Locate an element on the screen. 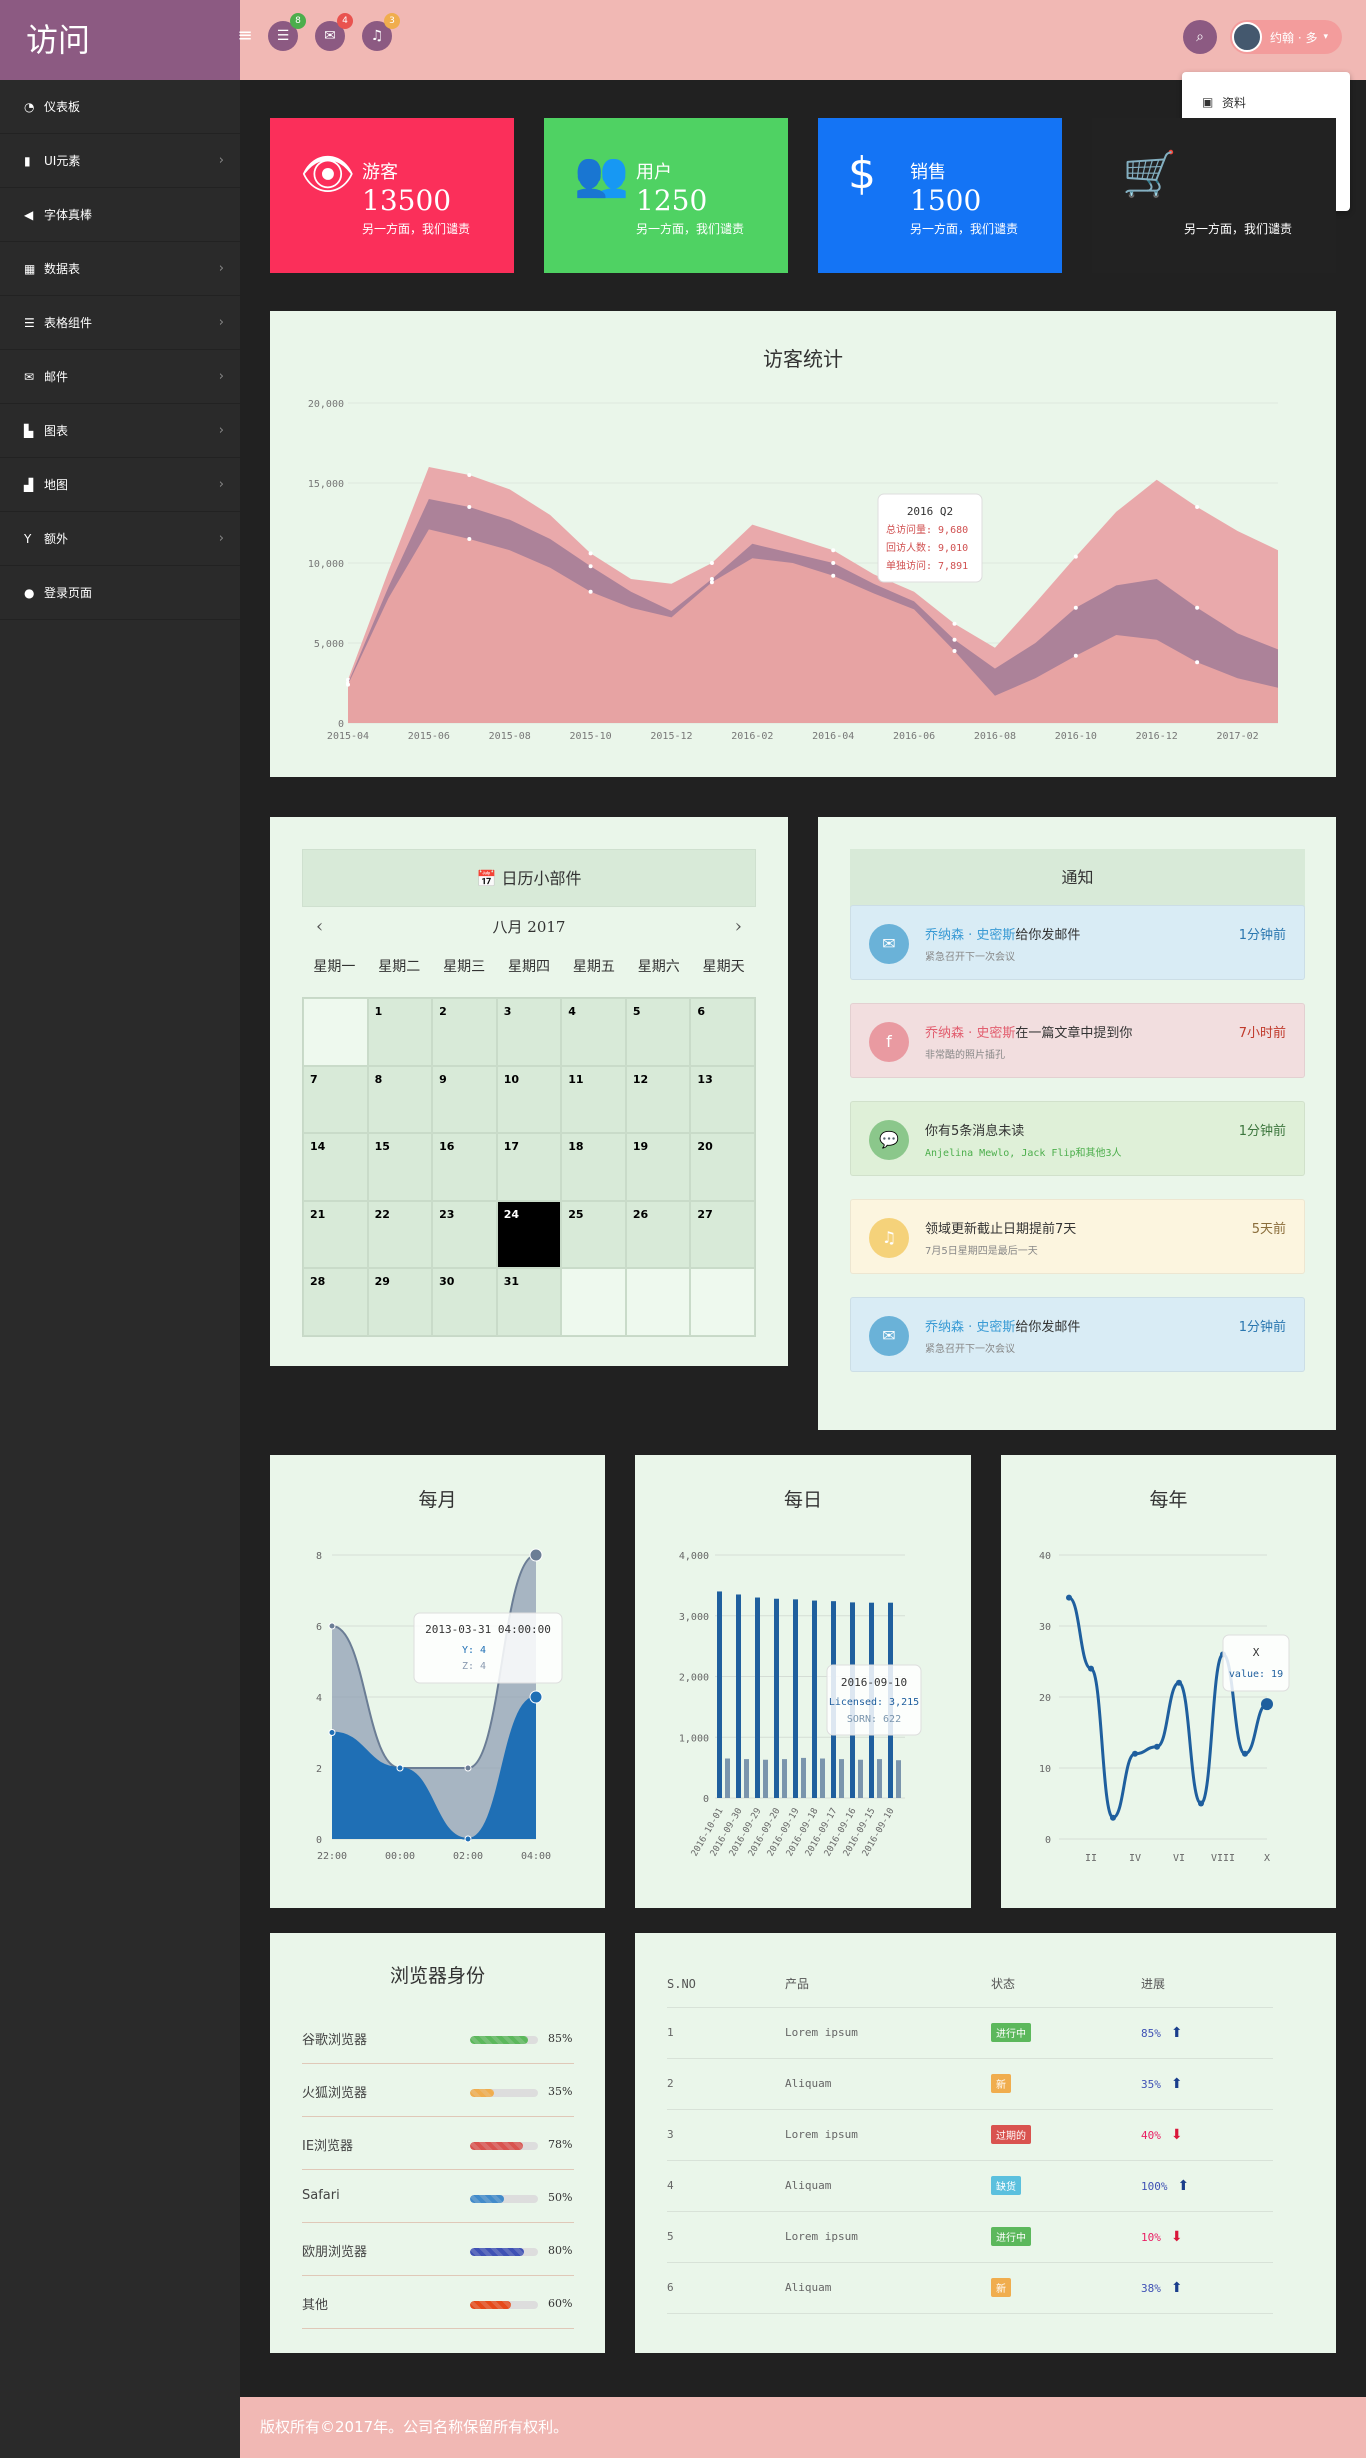 This screenshot has width=1366, height=2458. calendar-day: 12 is located at coordinates (658, 1099).